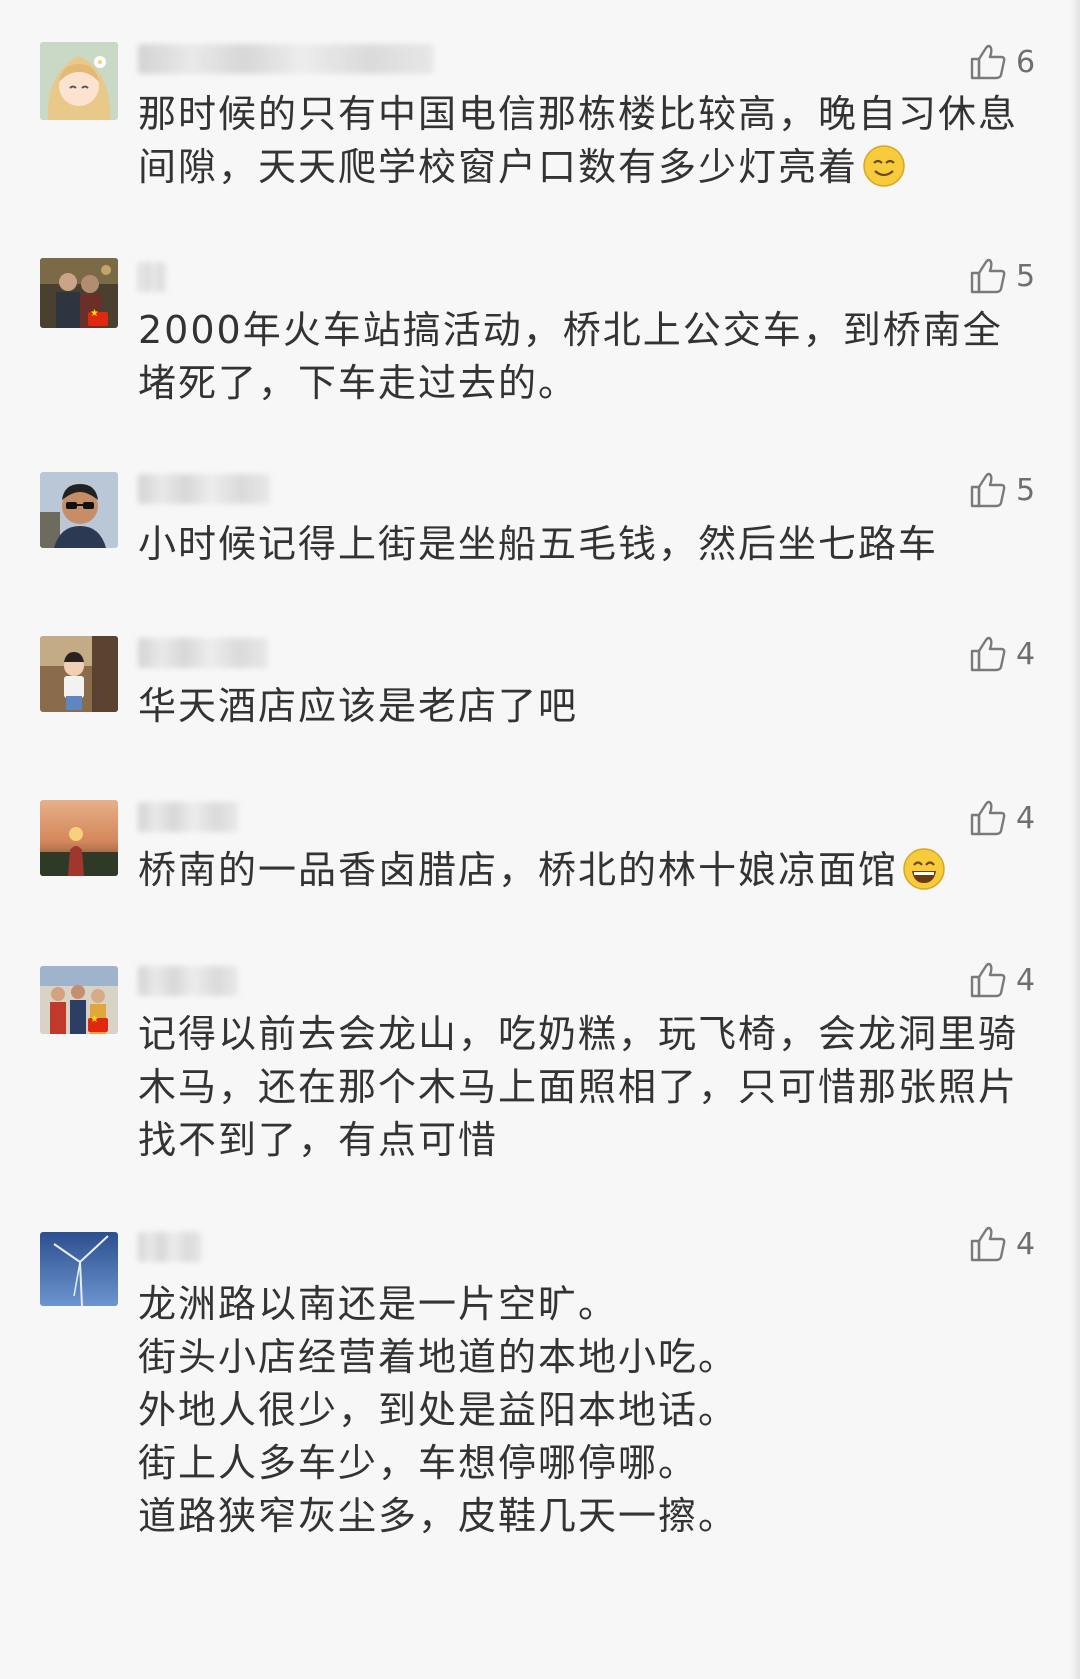 The height and width of the screenshot is (1679, 1080). Describe the element at coordinates (1075, 839) in the screenshot. I see `panel-edge` at that location.